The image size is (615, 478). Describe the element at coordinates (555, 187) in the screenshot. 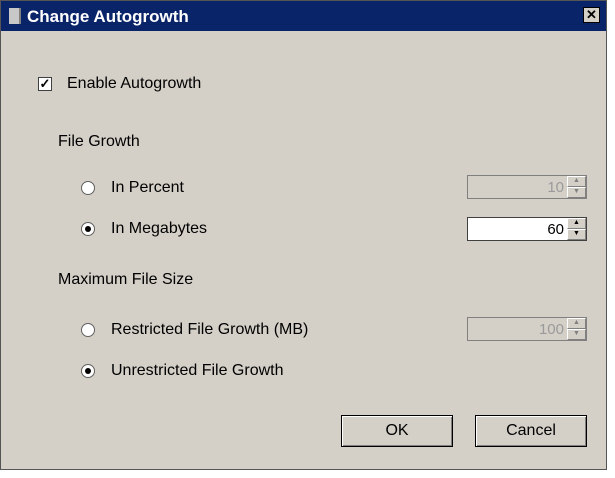

I see `percent-value: 10` at that location.